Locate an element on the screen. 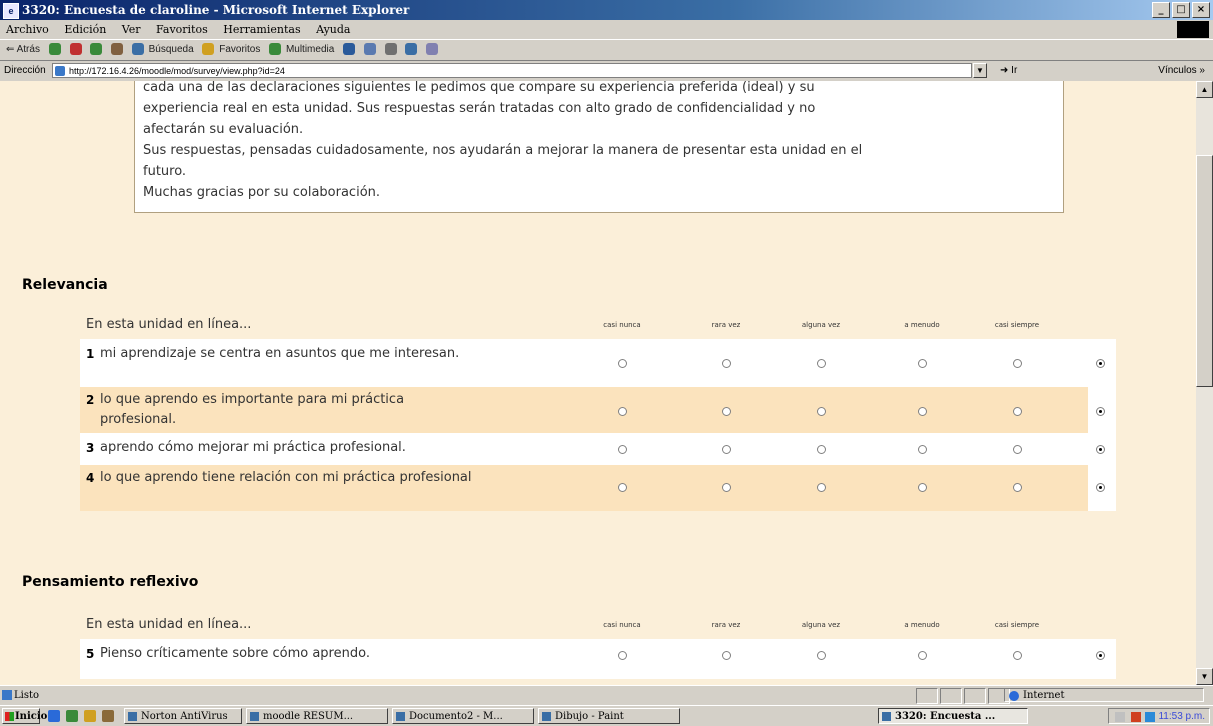 This screenshot has width=1213, height=726. windows-logo-icon is located at coordinates (1193, 29).